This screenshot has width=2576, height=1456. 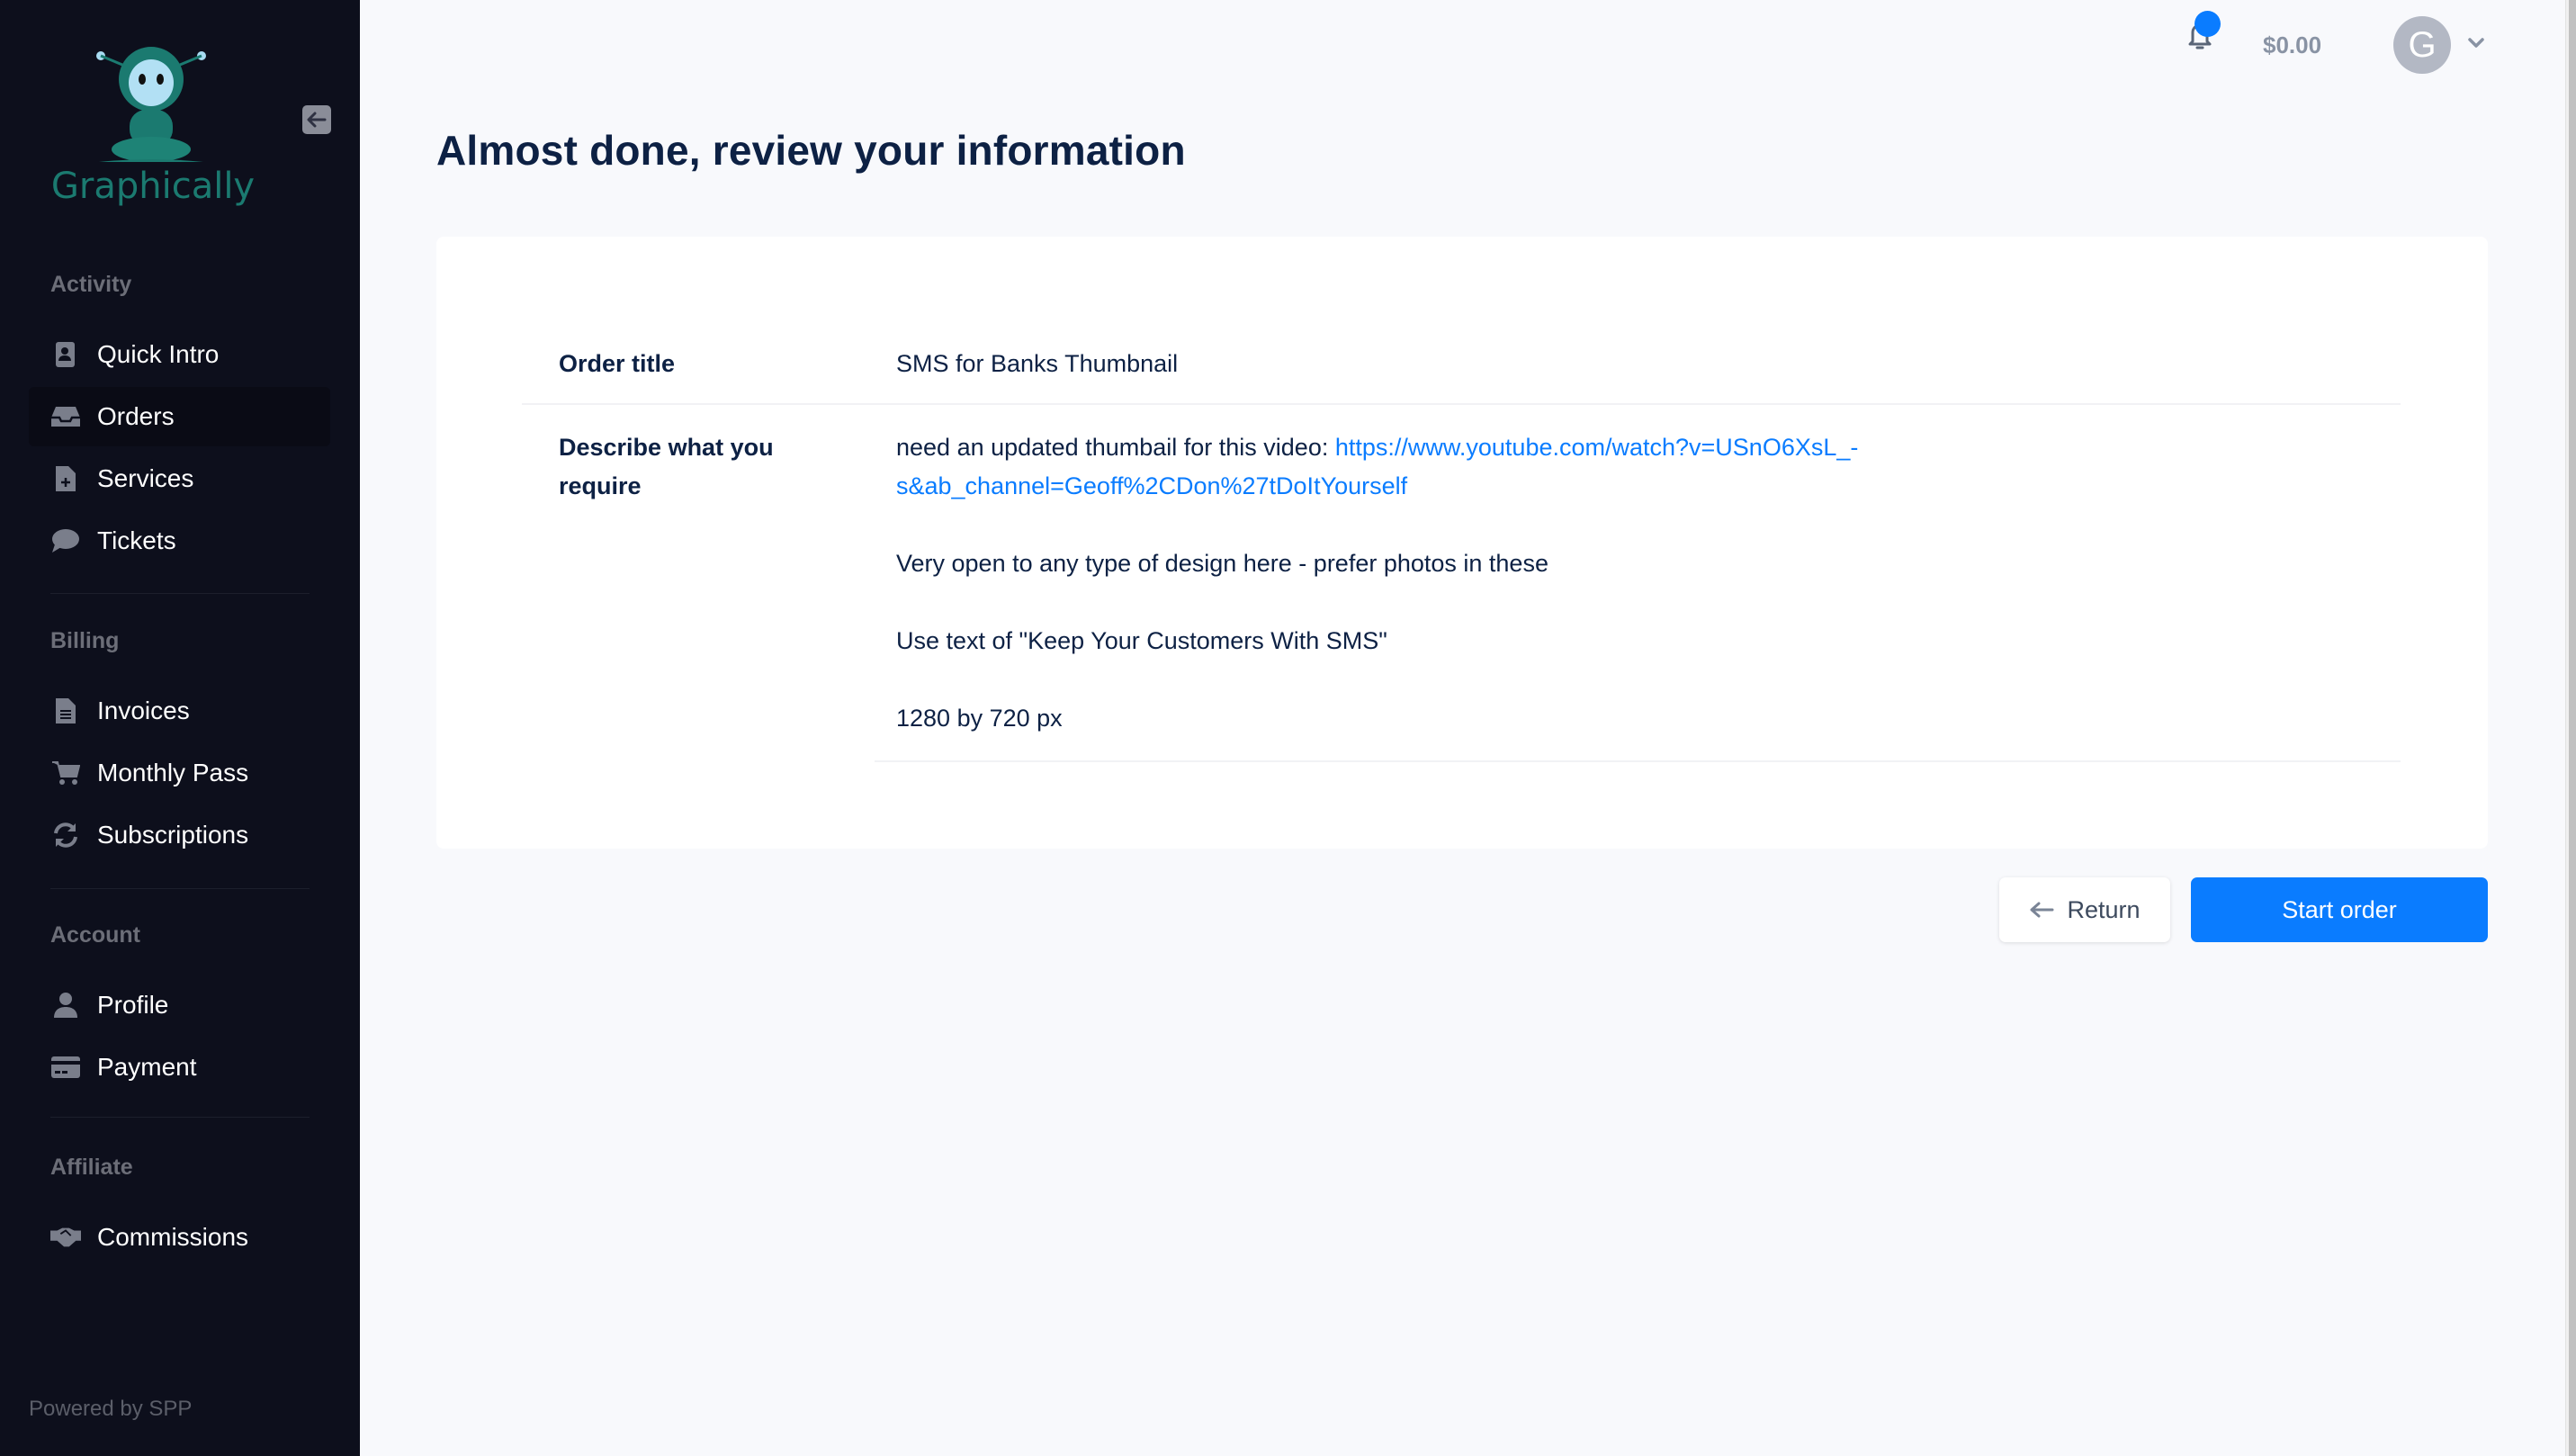 What do you see at coordinates (180, 417) in the screenshot?
I see `sidebar-item-orders: Orders` at bounding box center [180, 417].